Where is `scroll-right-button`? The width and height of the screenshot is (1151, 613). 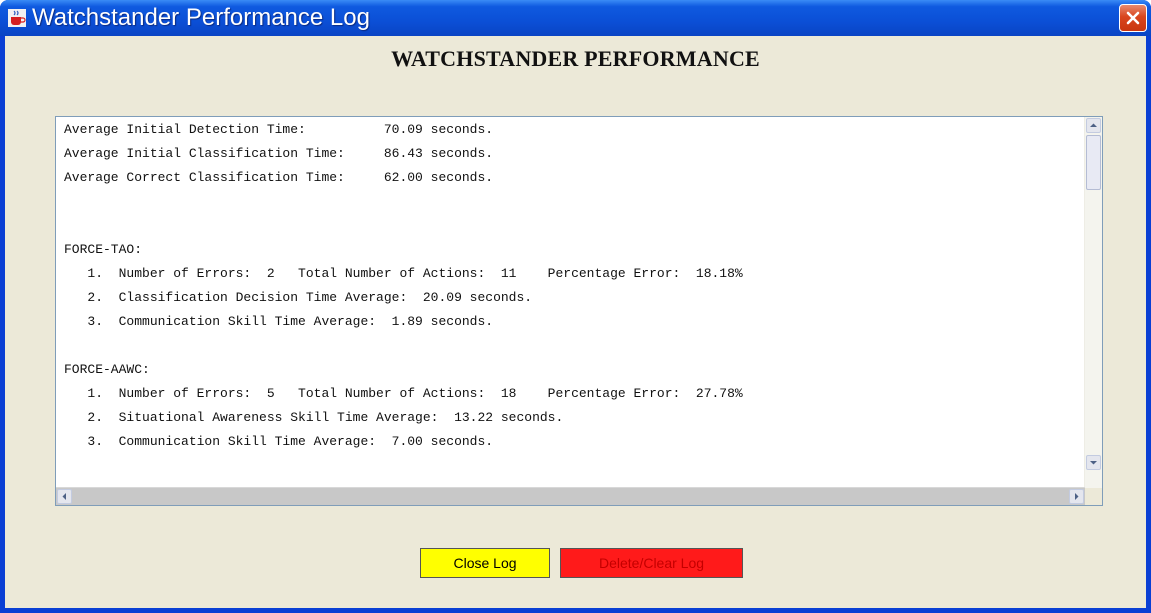 scroll-right-button is located at coordinates (1076, 496).